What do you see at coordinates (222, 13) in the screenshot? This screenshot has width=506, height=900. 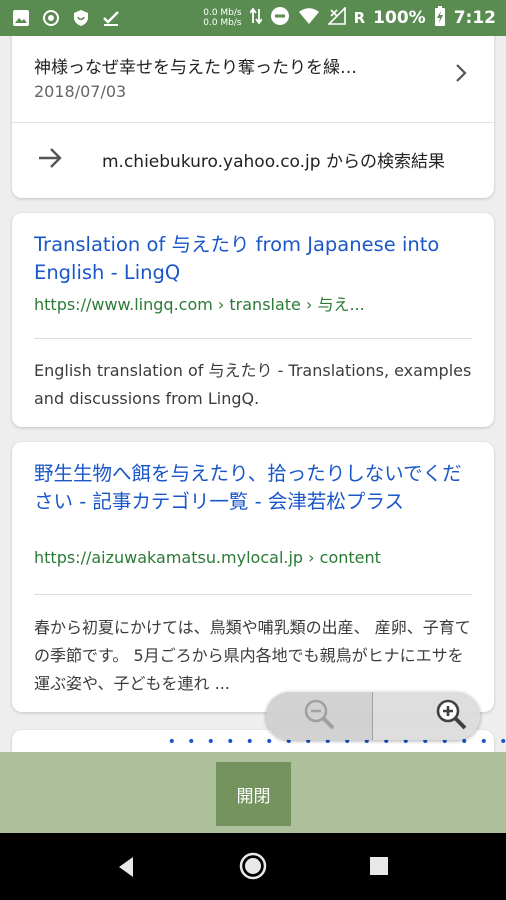 I see `net-up: 0.0 Mb/s` at bounding box center [222, 13].